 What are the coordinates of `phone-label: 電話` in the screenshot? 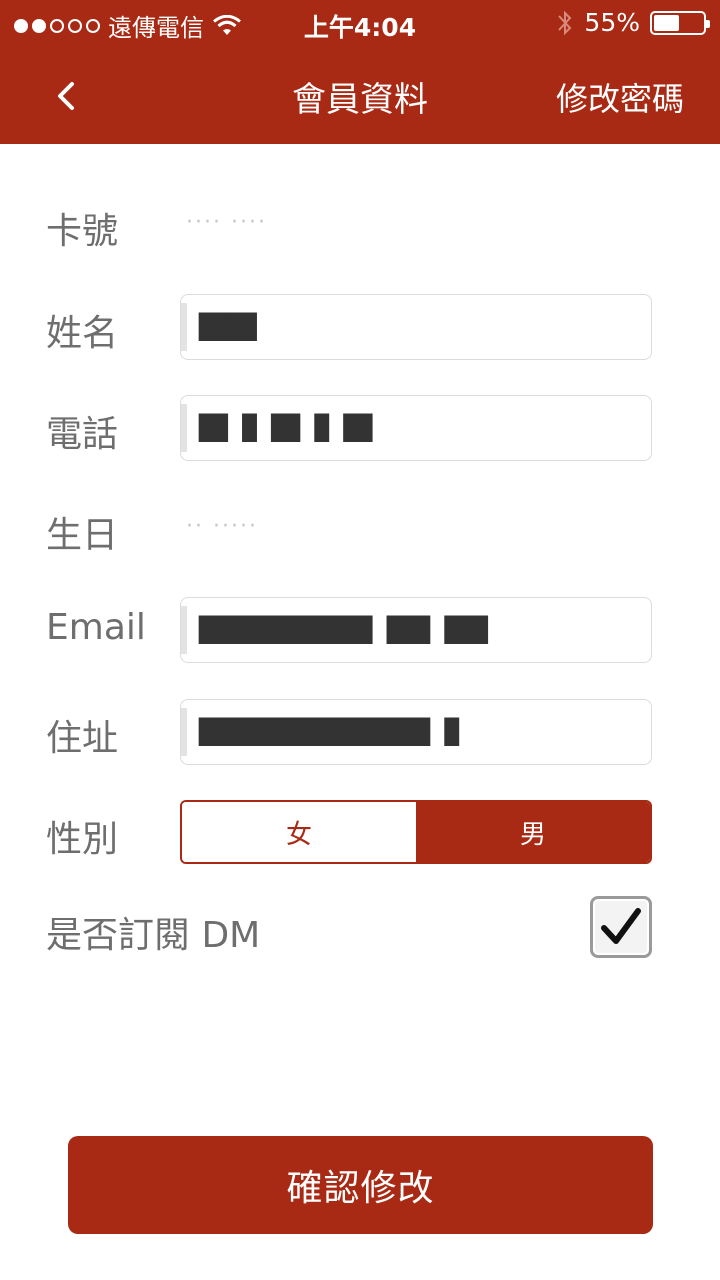 It's located at (82, 434).